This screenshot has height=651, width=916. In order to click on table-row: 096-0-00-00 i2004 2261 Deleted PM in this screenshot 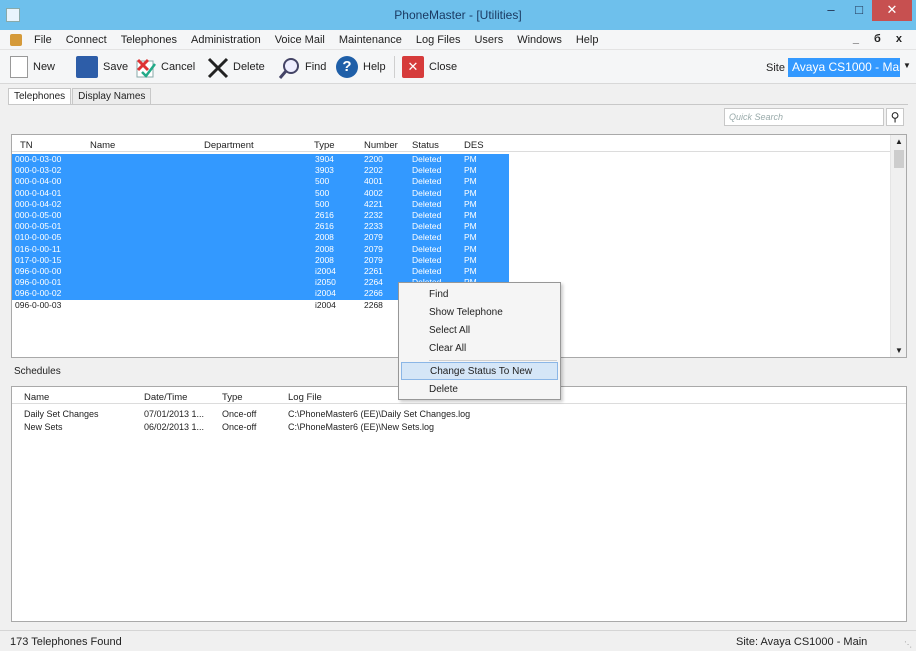, I will do `click(260, 272)`.